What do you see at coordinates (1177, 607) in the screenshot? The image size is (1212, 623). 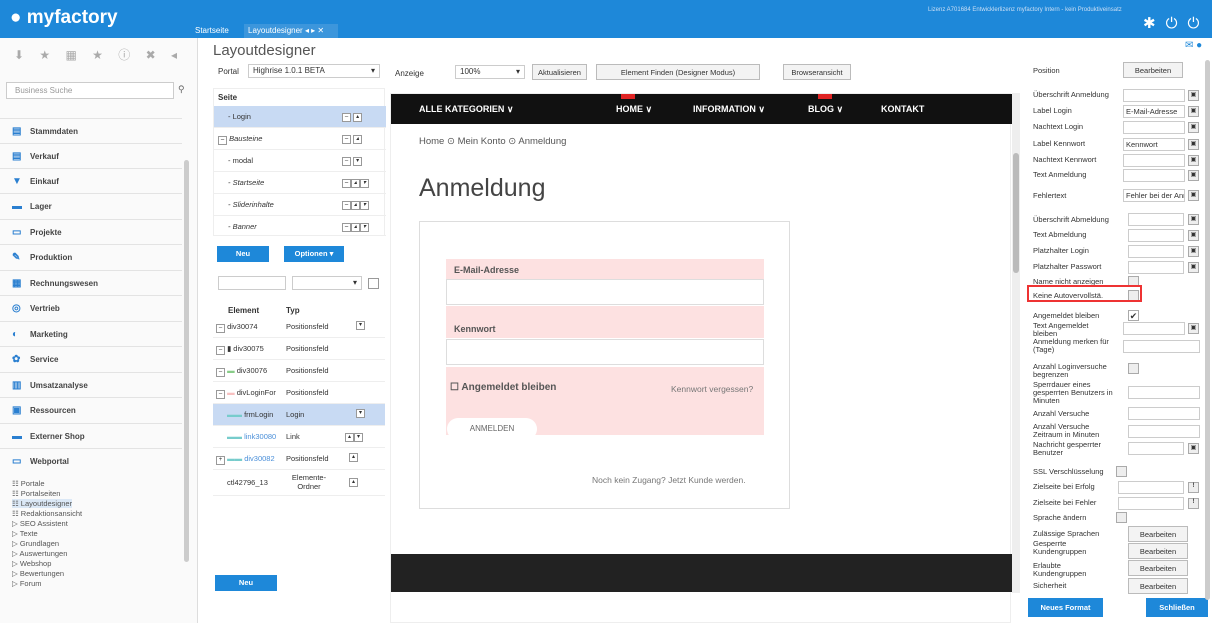 I see `close-button: Schließen` at bounding box center [1177, 607].